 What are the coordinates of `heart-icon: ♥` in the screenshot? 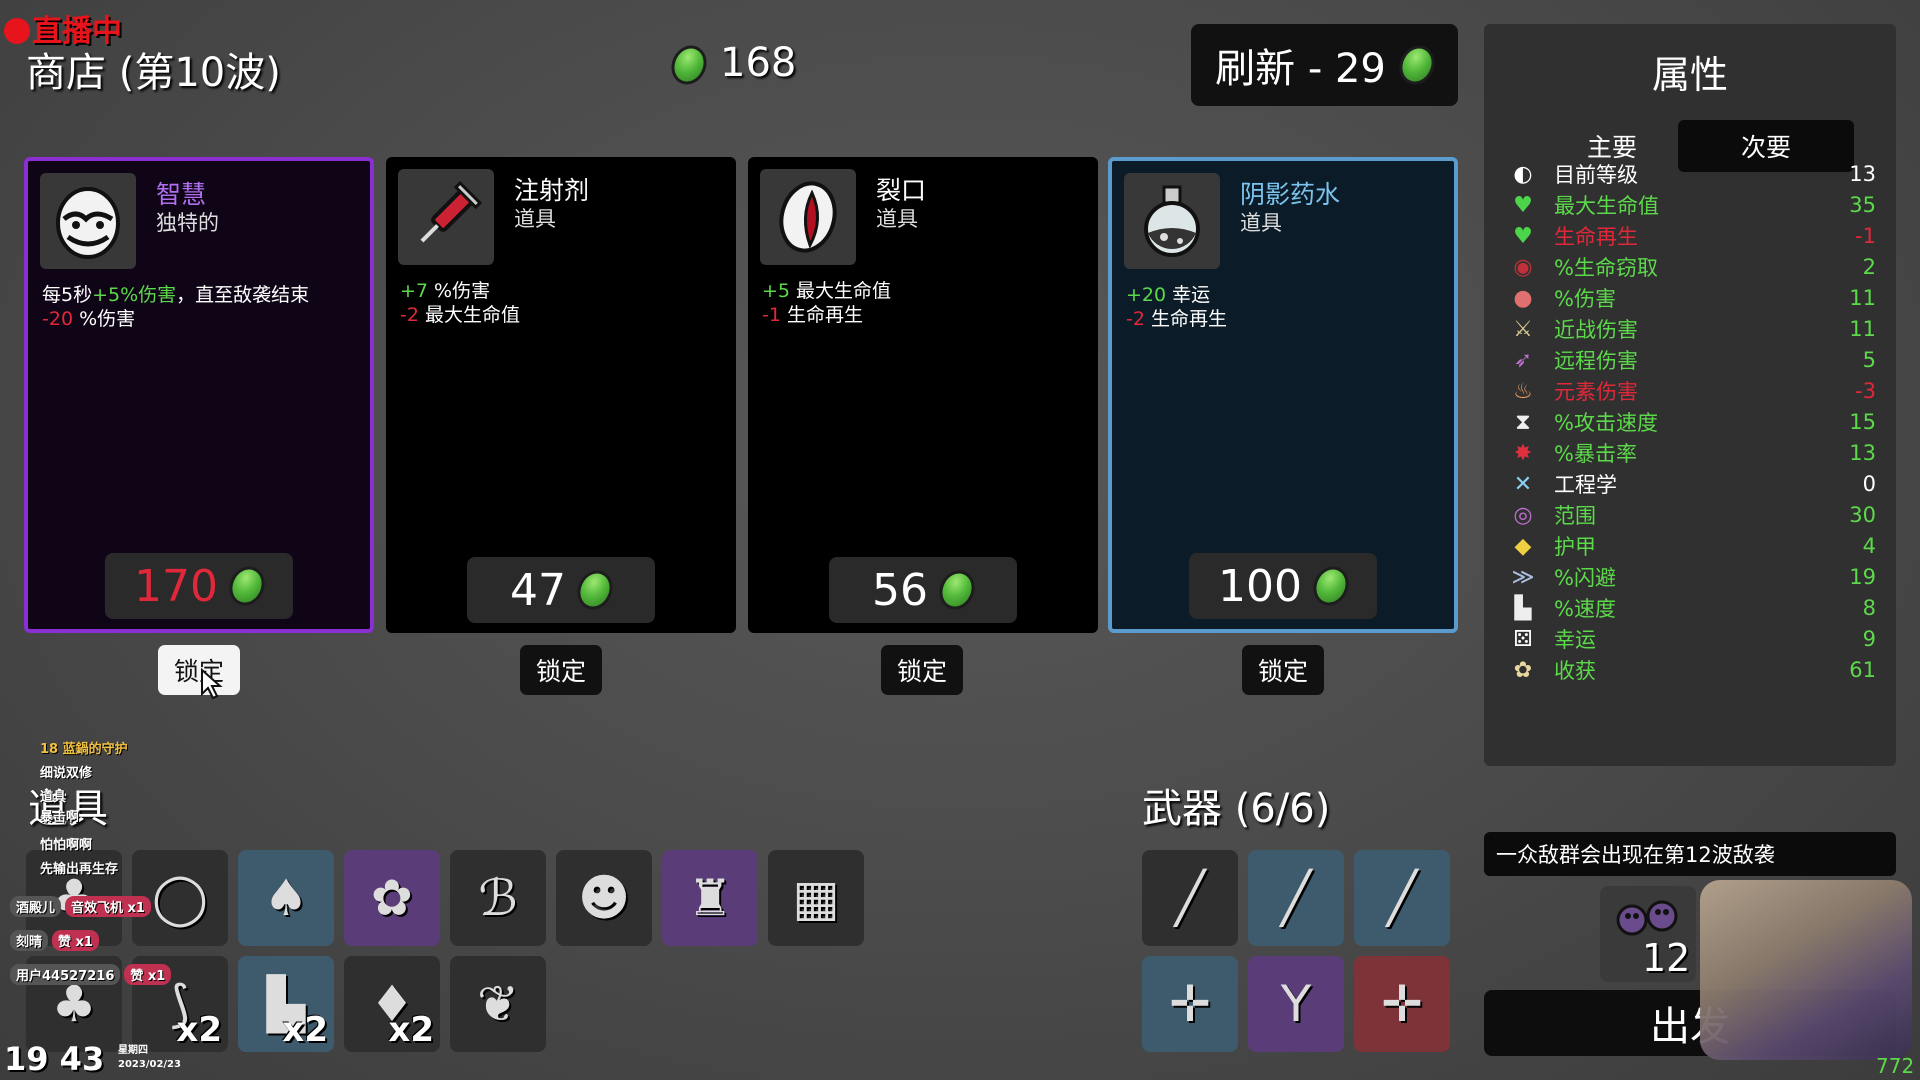 It's located at (1523, 205).